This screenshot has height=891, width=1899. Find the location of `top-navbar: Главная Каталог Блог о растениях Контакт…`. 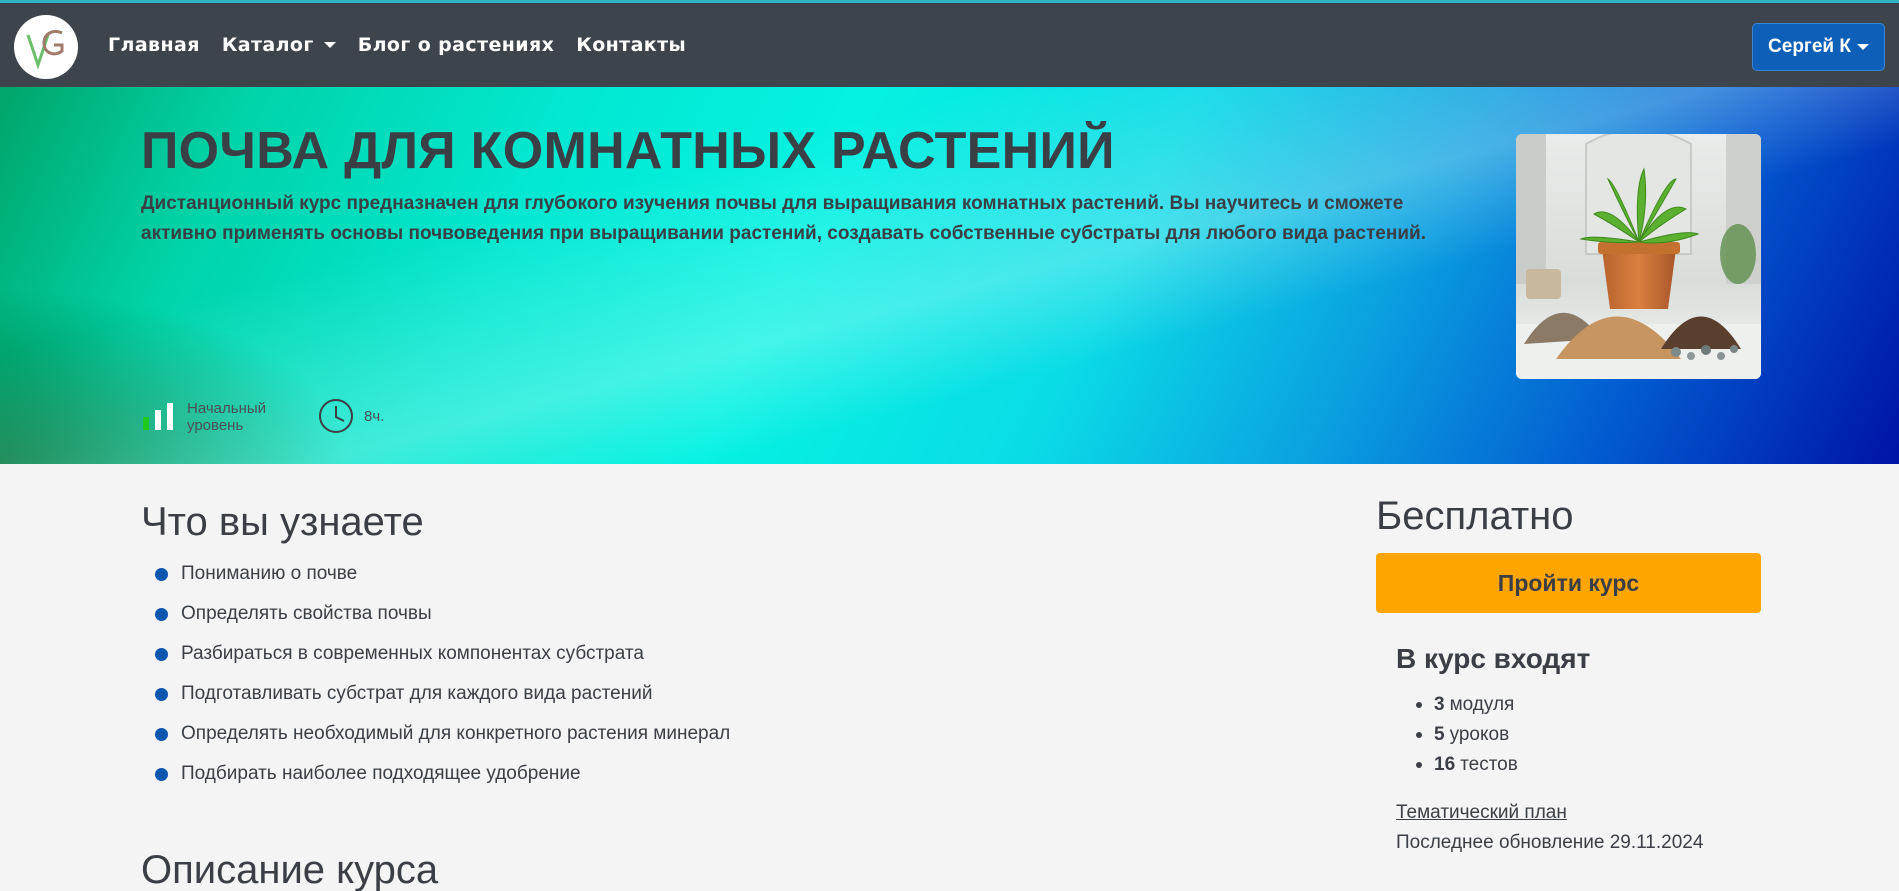

top-navbar: Главная Каталог Блог о растениях Контакт… is located at coordinates (949, 43).